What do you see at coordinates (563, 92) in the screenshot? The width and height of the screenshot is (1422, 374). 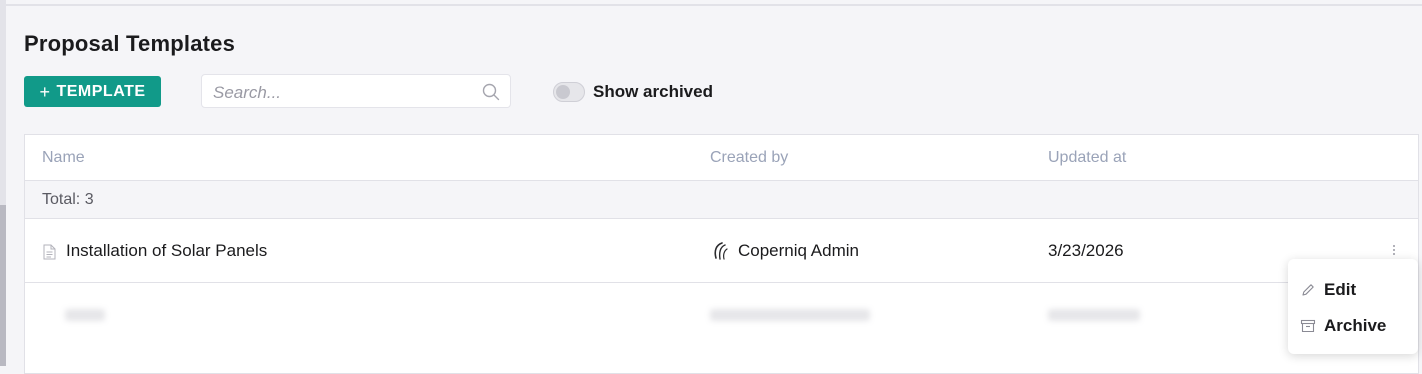 I see `toggle-knob` at bounding box center [563, 92].